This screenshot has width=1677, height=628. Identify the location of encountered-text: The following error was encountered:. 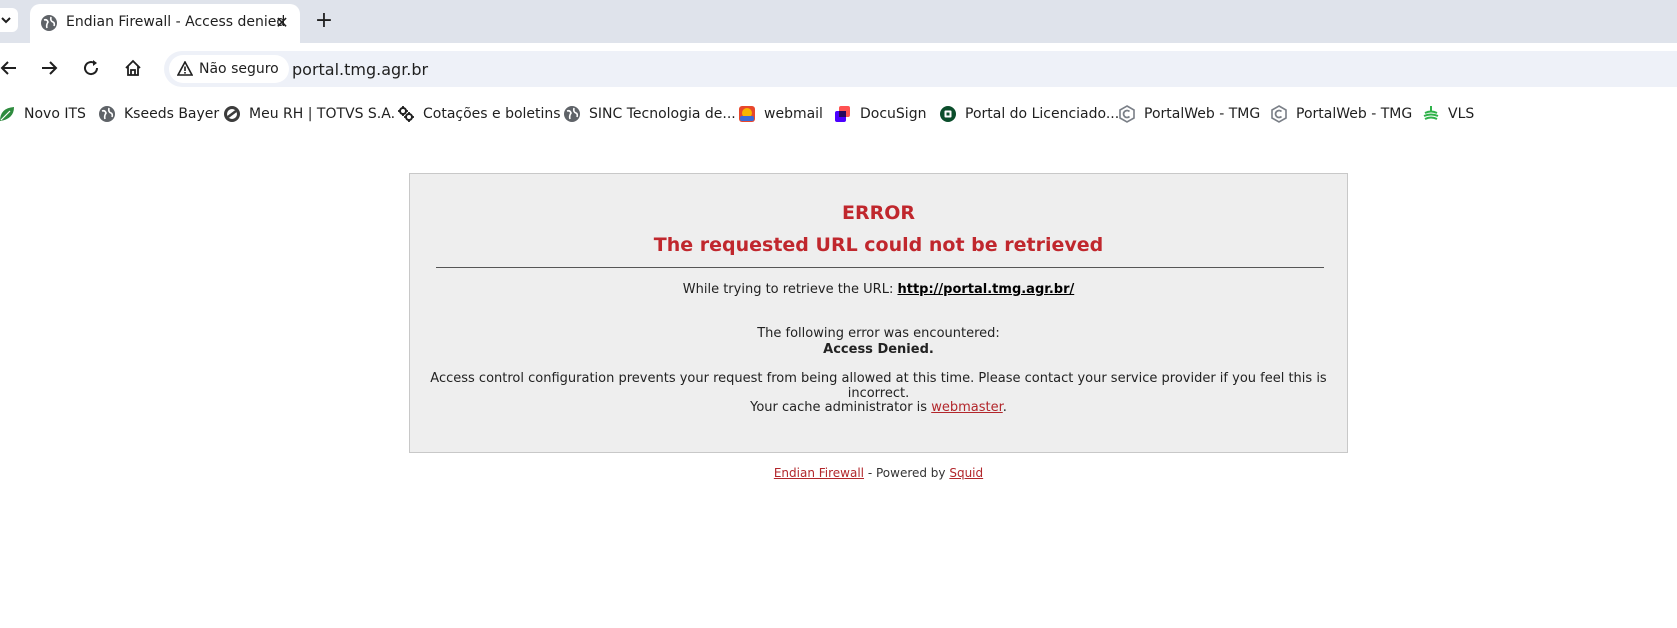
(878, 333).